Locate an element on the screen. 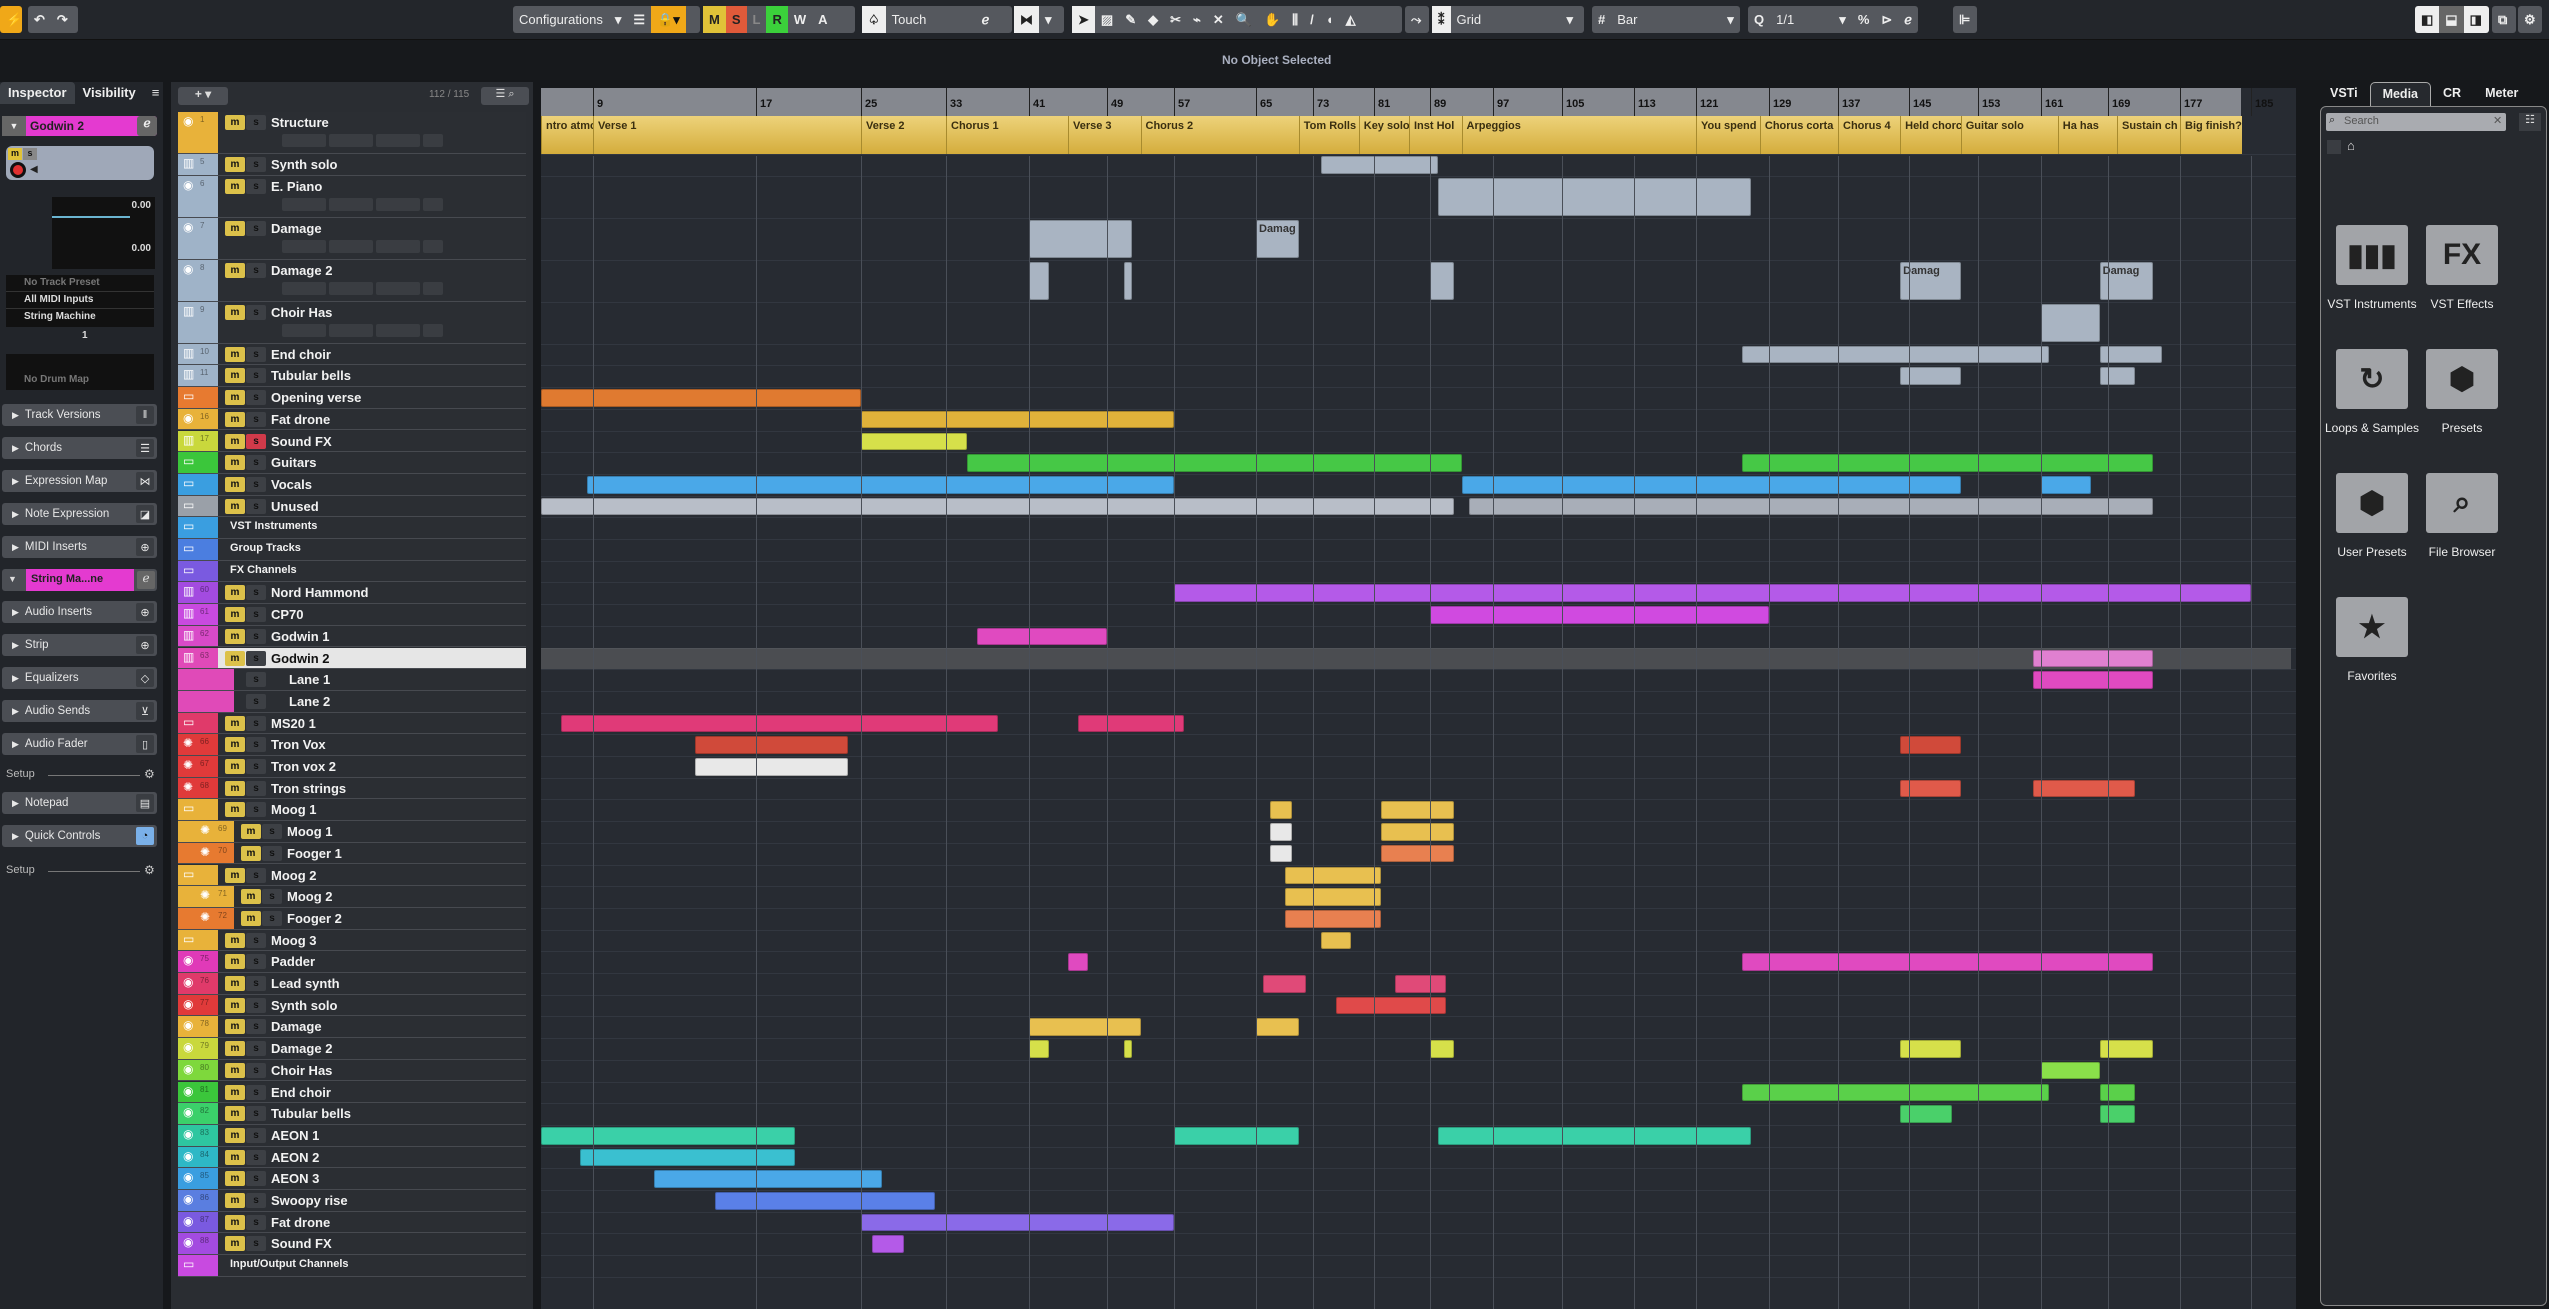 This screenshot has width=2549, height=1309. track-name: Structure is located at coordinates (300, 122).